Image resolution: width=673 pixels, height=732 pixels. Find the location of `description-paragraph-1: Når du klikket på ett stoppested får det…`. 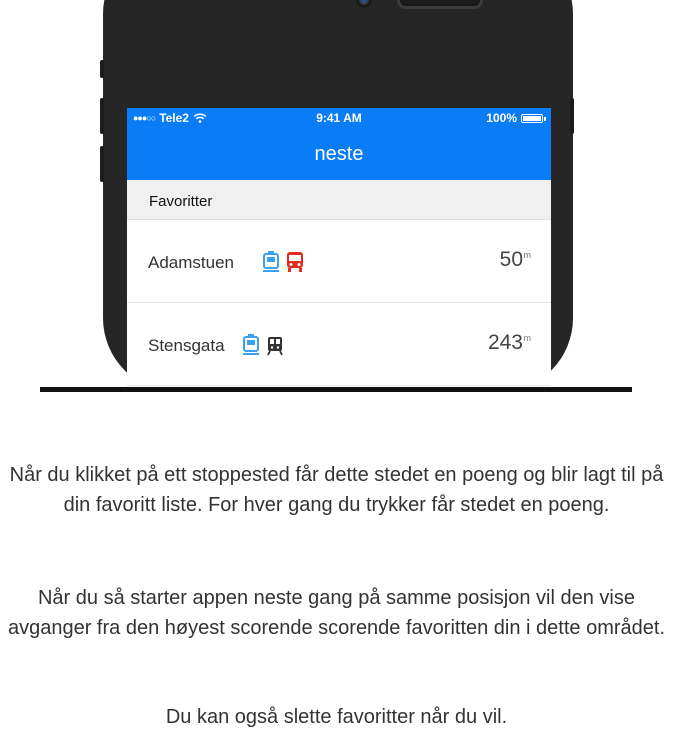

description-paragraph-1: Når du klikket på ett stoppested får det… is located at coordinates (336, 490).